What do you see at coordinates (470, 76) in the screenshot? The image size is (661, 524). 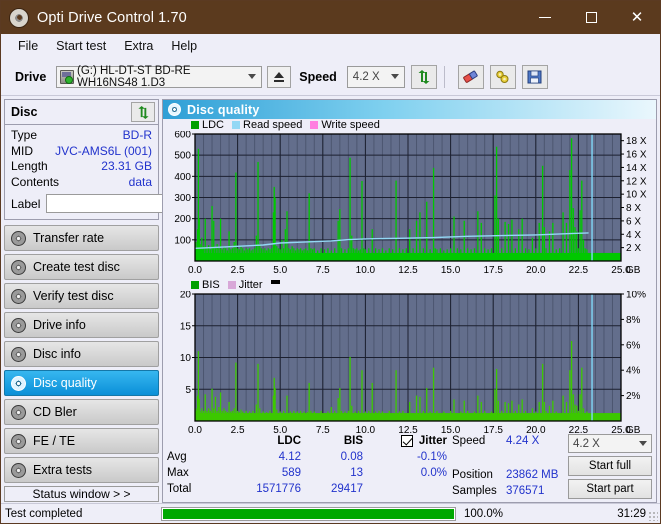 I see `erase-button` at bounding box center [470, 76].